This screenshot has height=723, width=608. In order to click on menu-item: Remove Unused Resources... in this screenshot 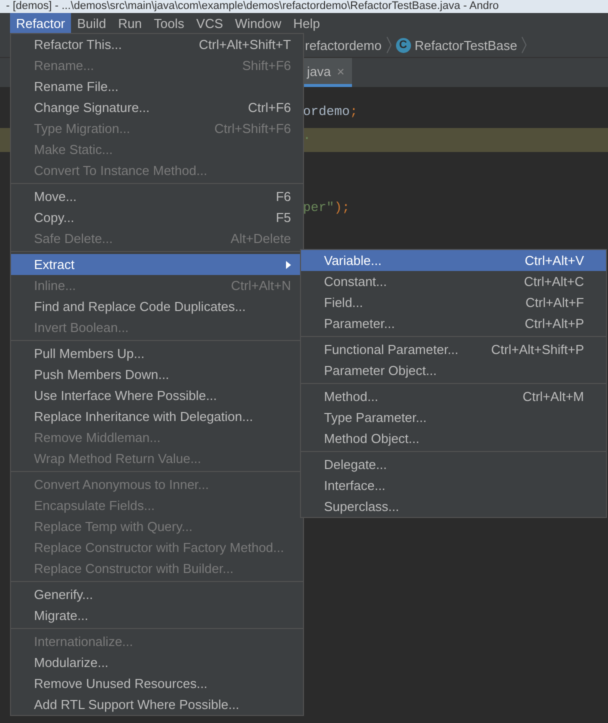, I will do `click(157, 683)`.